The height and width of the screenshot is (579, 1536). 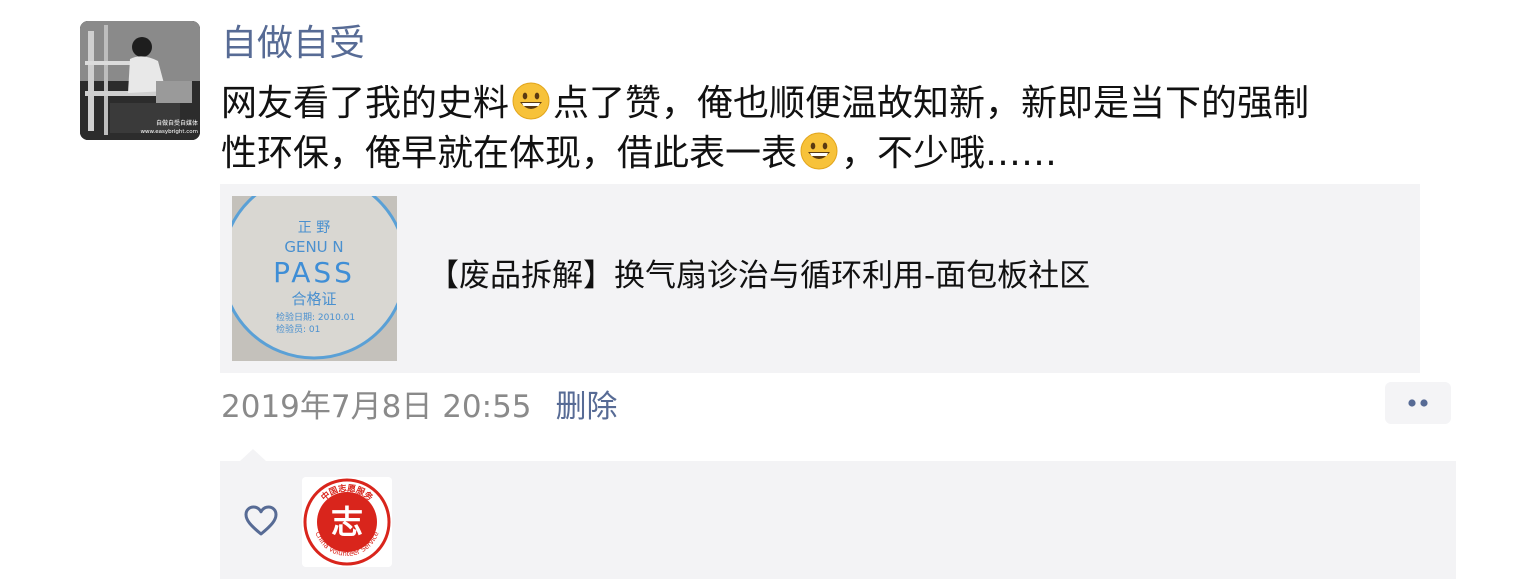 What do you see at coordinates (169, 132) in the screenshot?
I see `avatar-watermark-line2: www.easybright.com` at bounding box center [169, 132].